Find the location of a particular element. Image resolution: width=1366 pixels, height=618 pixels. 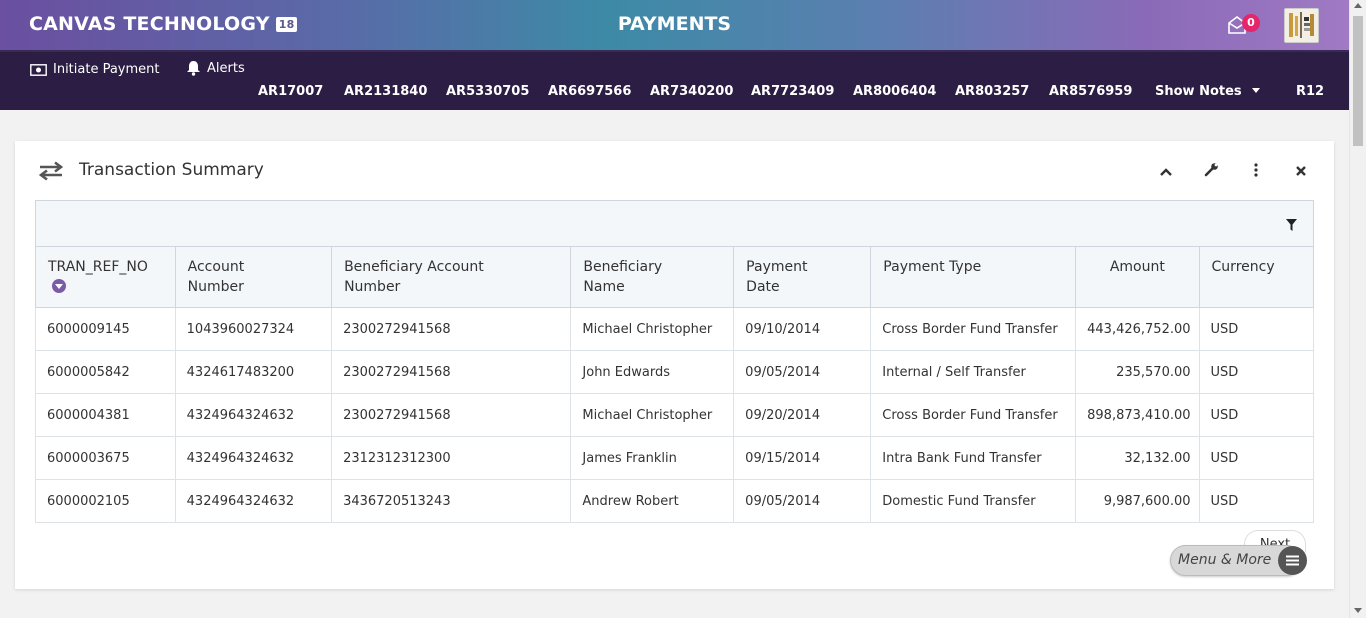

column-header-beneficiary-account: Beneficiary Account Number is located at coordinates (451, 277).